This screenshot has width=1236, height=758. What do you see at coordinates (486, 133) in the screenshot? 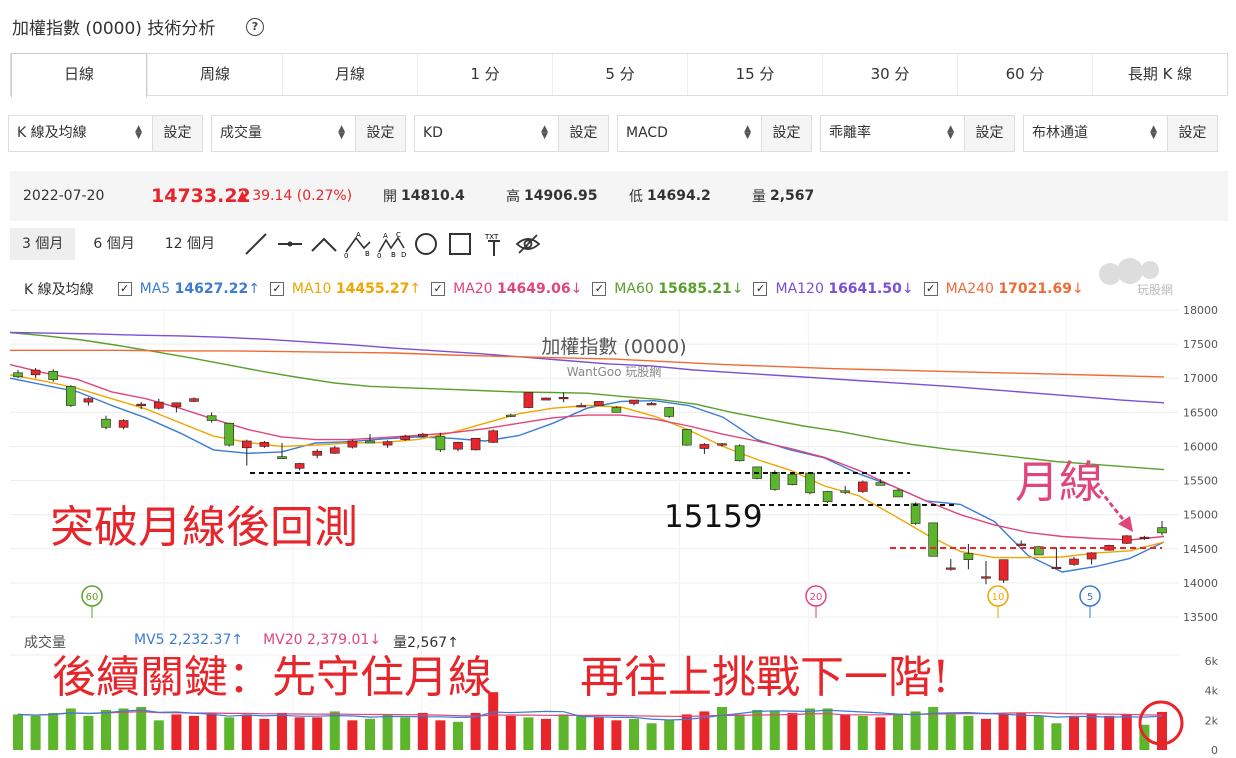
I see `indicator-select-3: KD ▲ ▼` at bounding box center [486, 133].